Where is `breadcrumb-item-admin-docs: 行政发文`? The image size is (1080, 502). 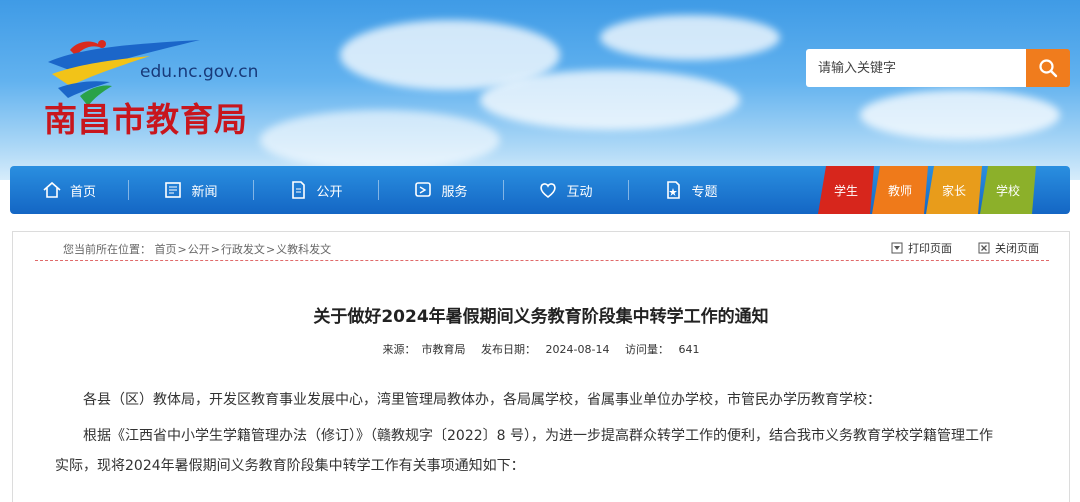 breadcrumb-item-admin-docs: 行政发文 is located at coordinates (243, 249).